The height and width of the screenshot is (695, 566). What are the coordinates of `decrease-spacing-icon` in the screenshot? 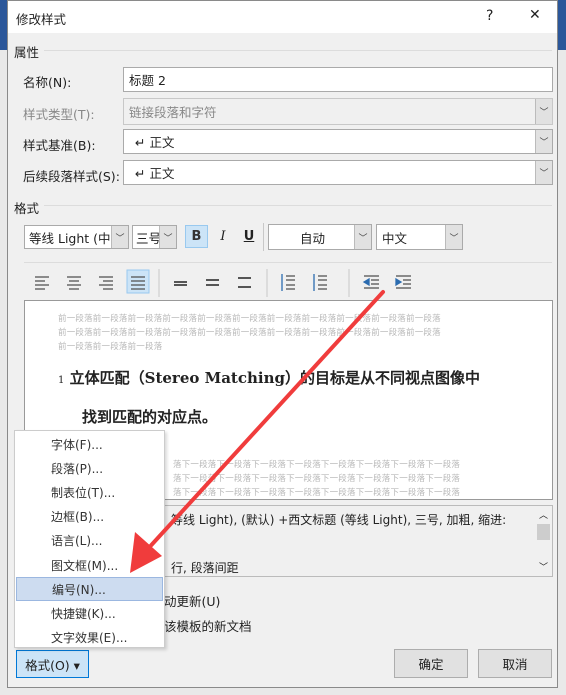 It's located at (320, 282).